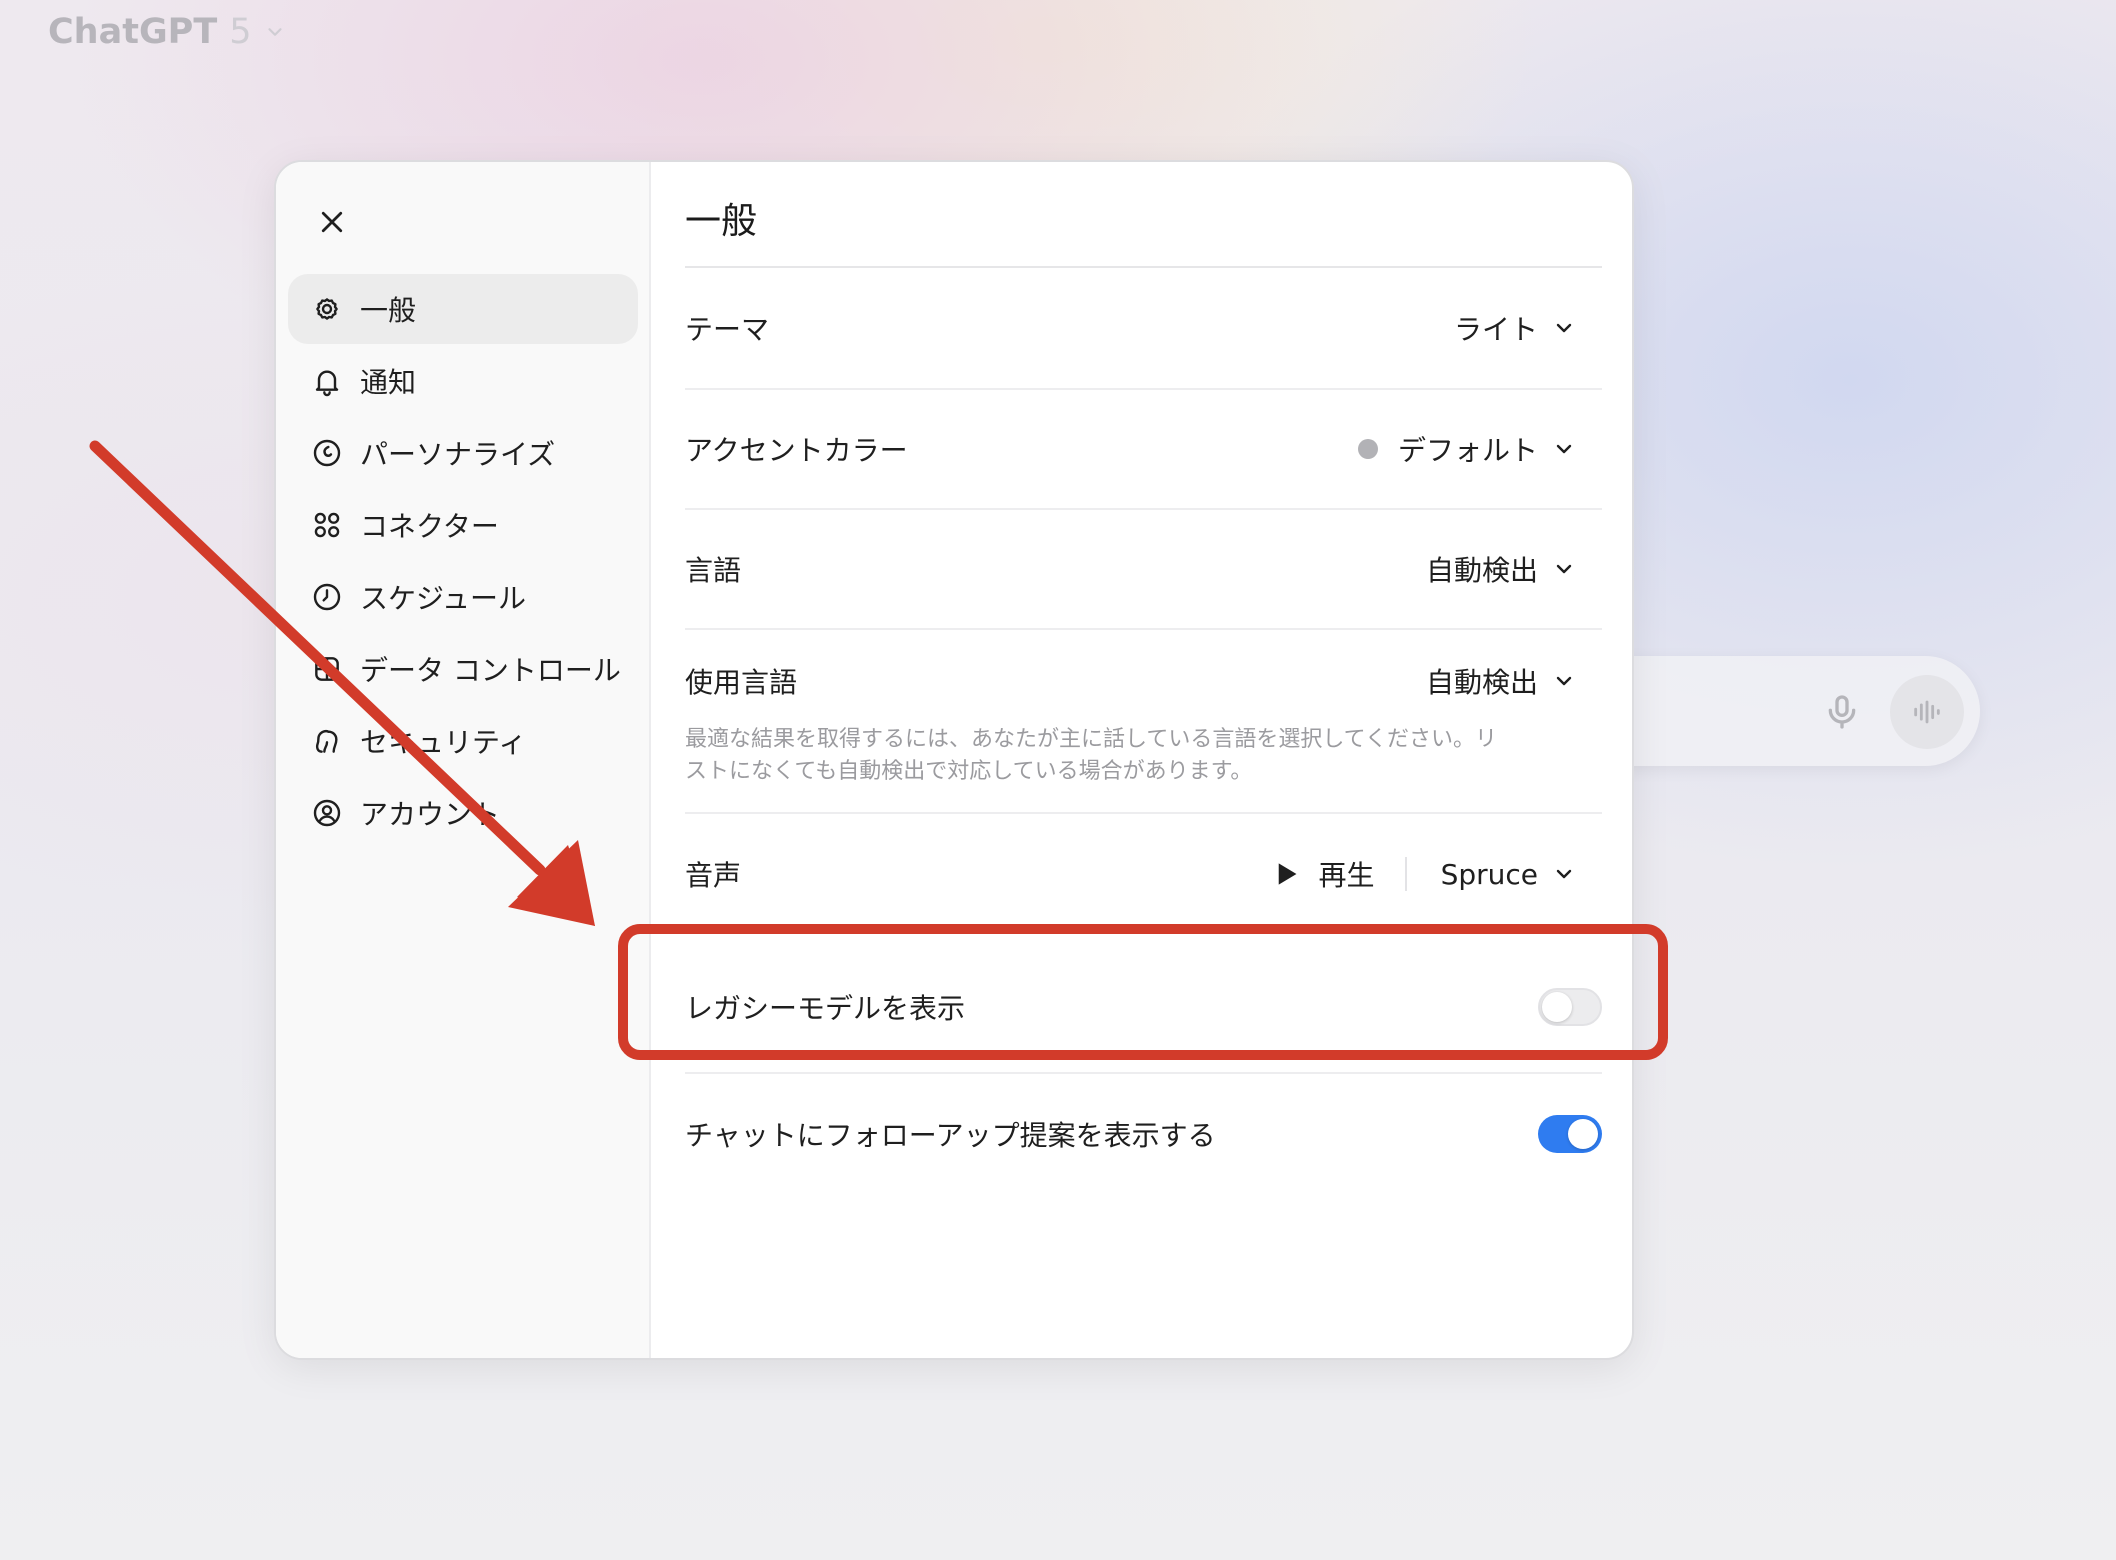  Describe the element at coordinates (327, 309) in the screenshot. I see `gear-icon` at that location.